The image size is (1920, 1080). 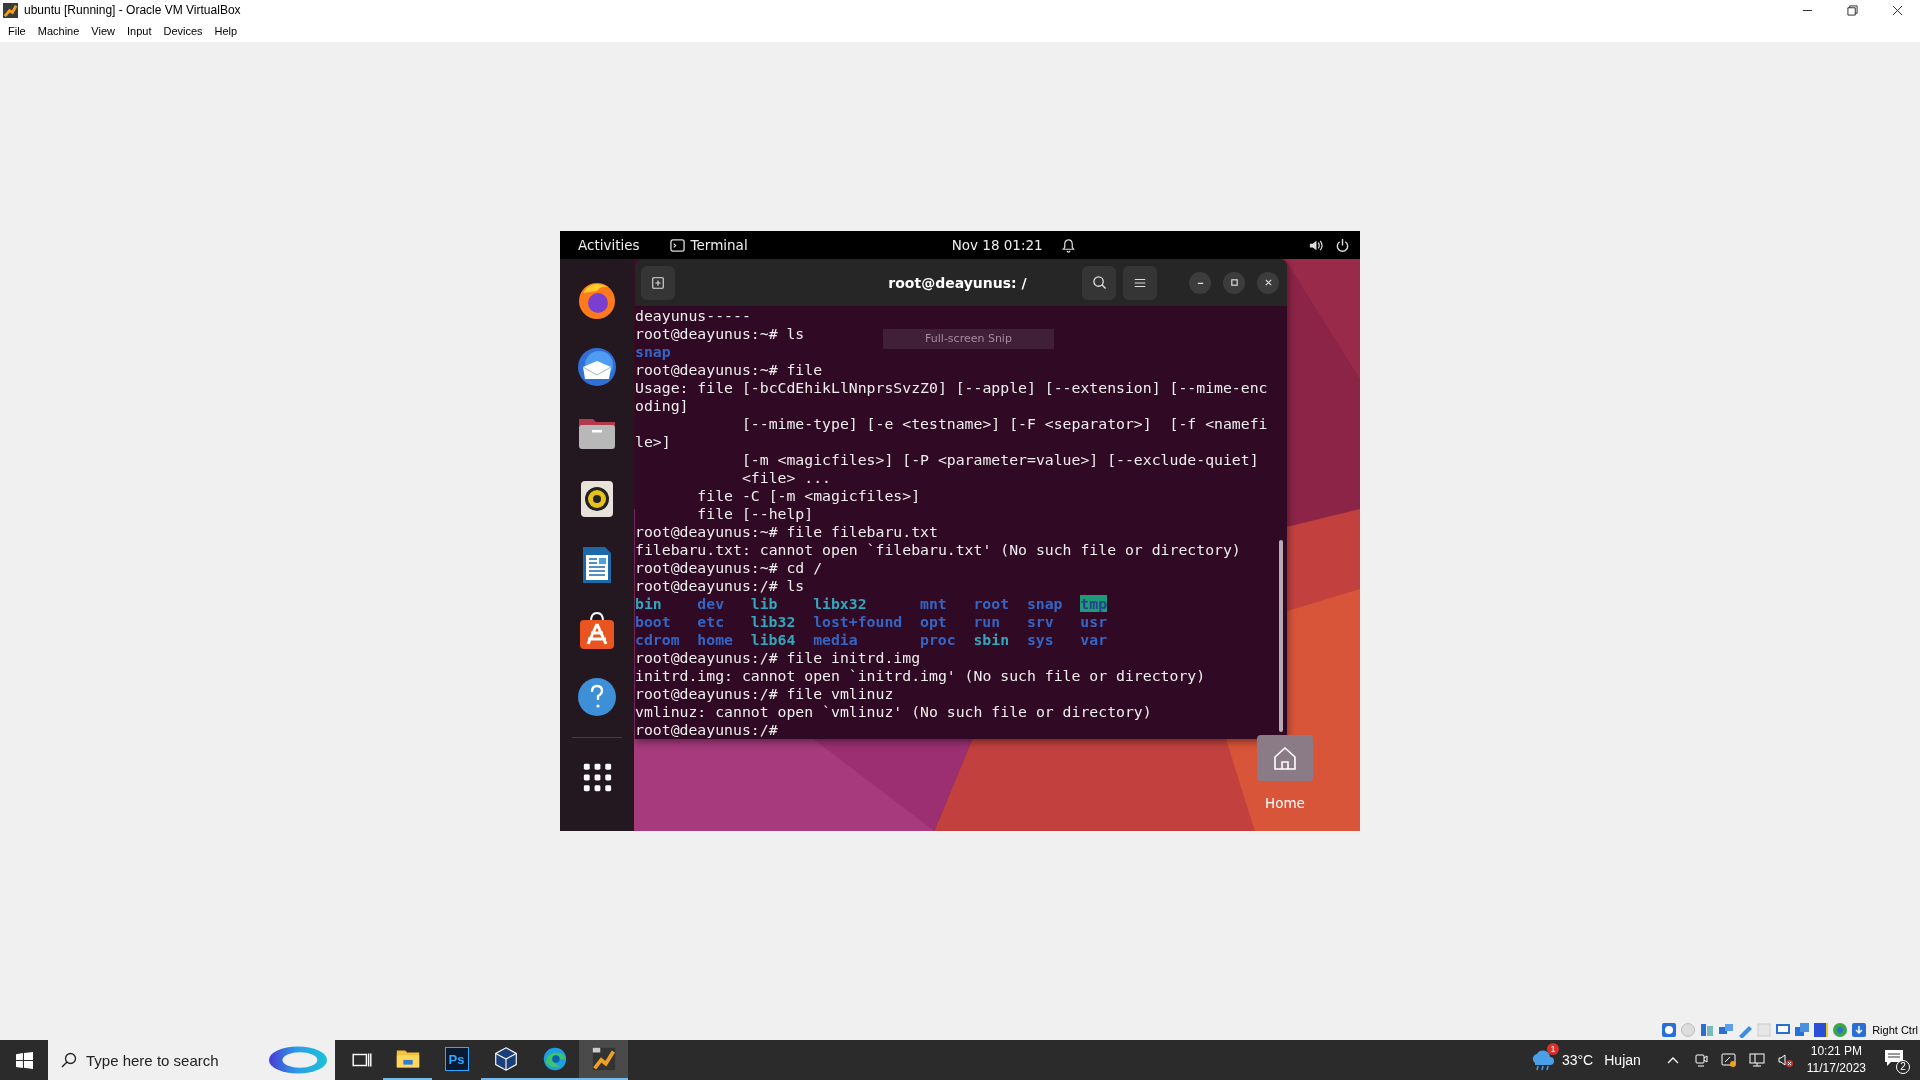 What do you see at coordinates (17, 31) in the screenshot?
I see `menu-item: File` at bounding box center [17, 31].